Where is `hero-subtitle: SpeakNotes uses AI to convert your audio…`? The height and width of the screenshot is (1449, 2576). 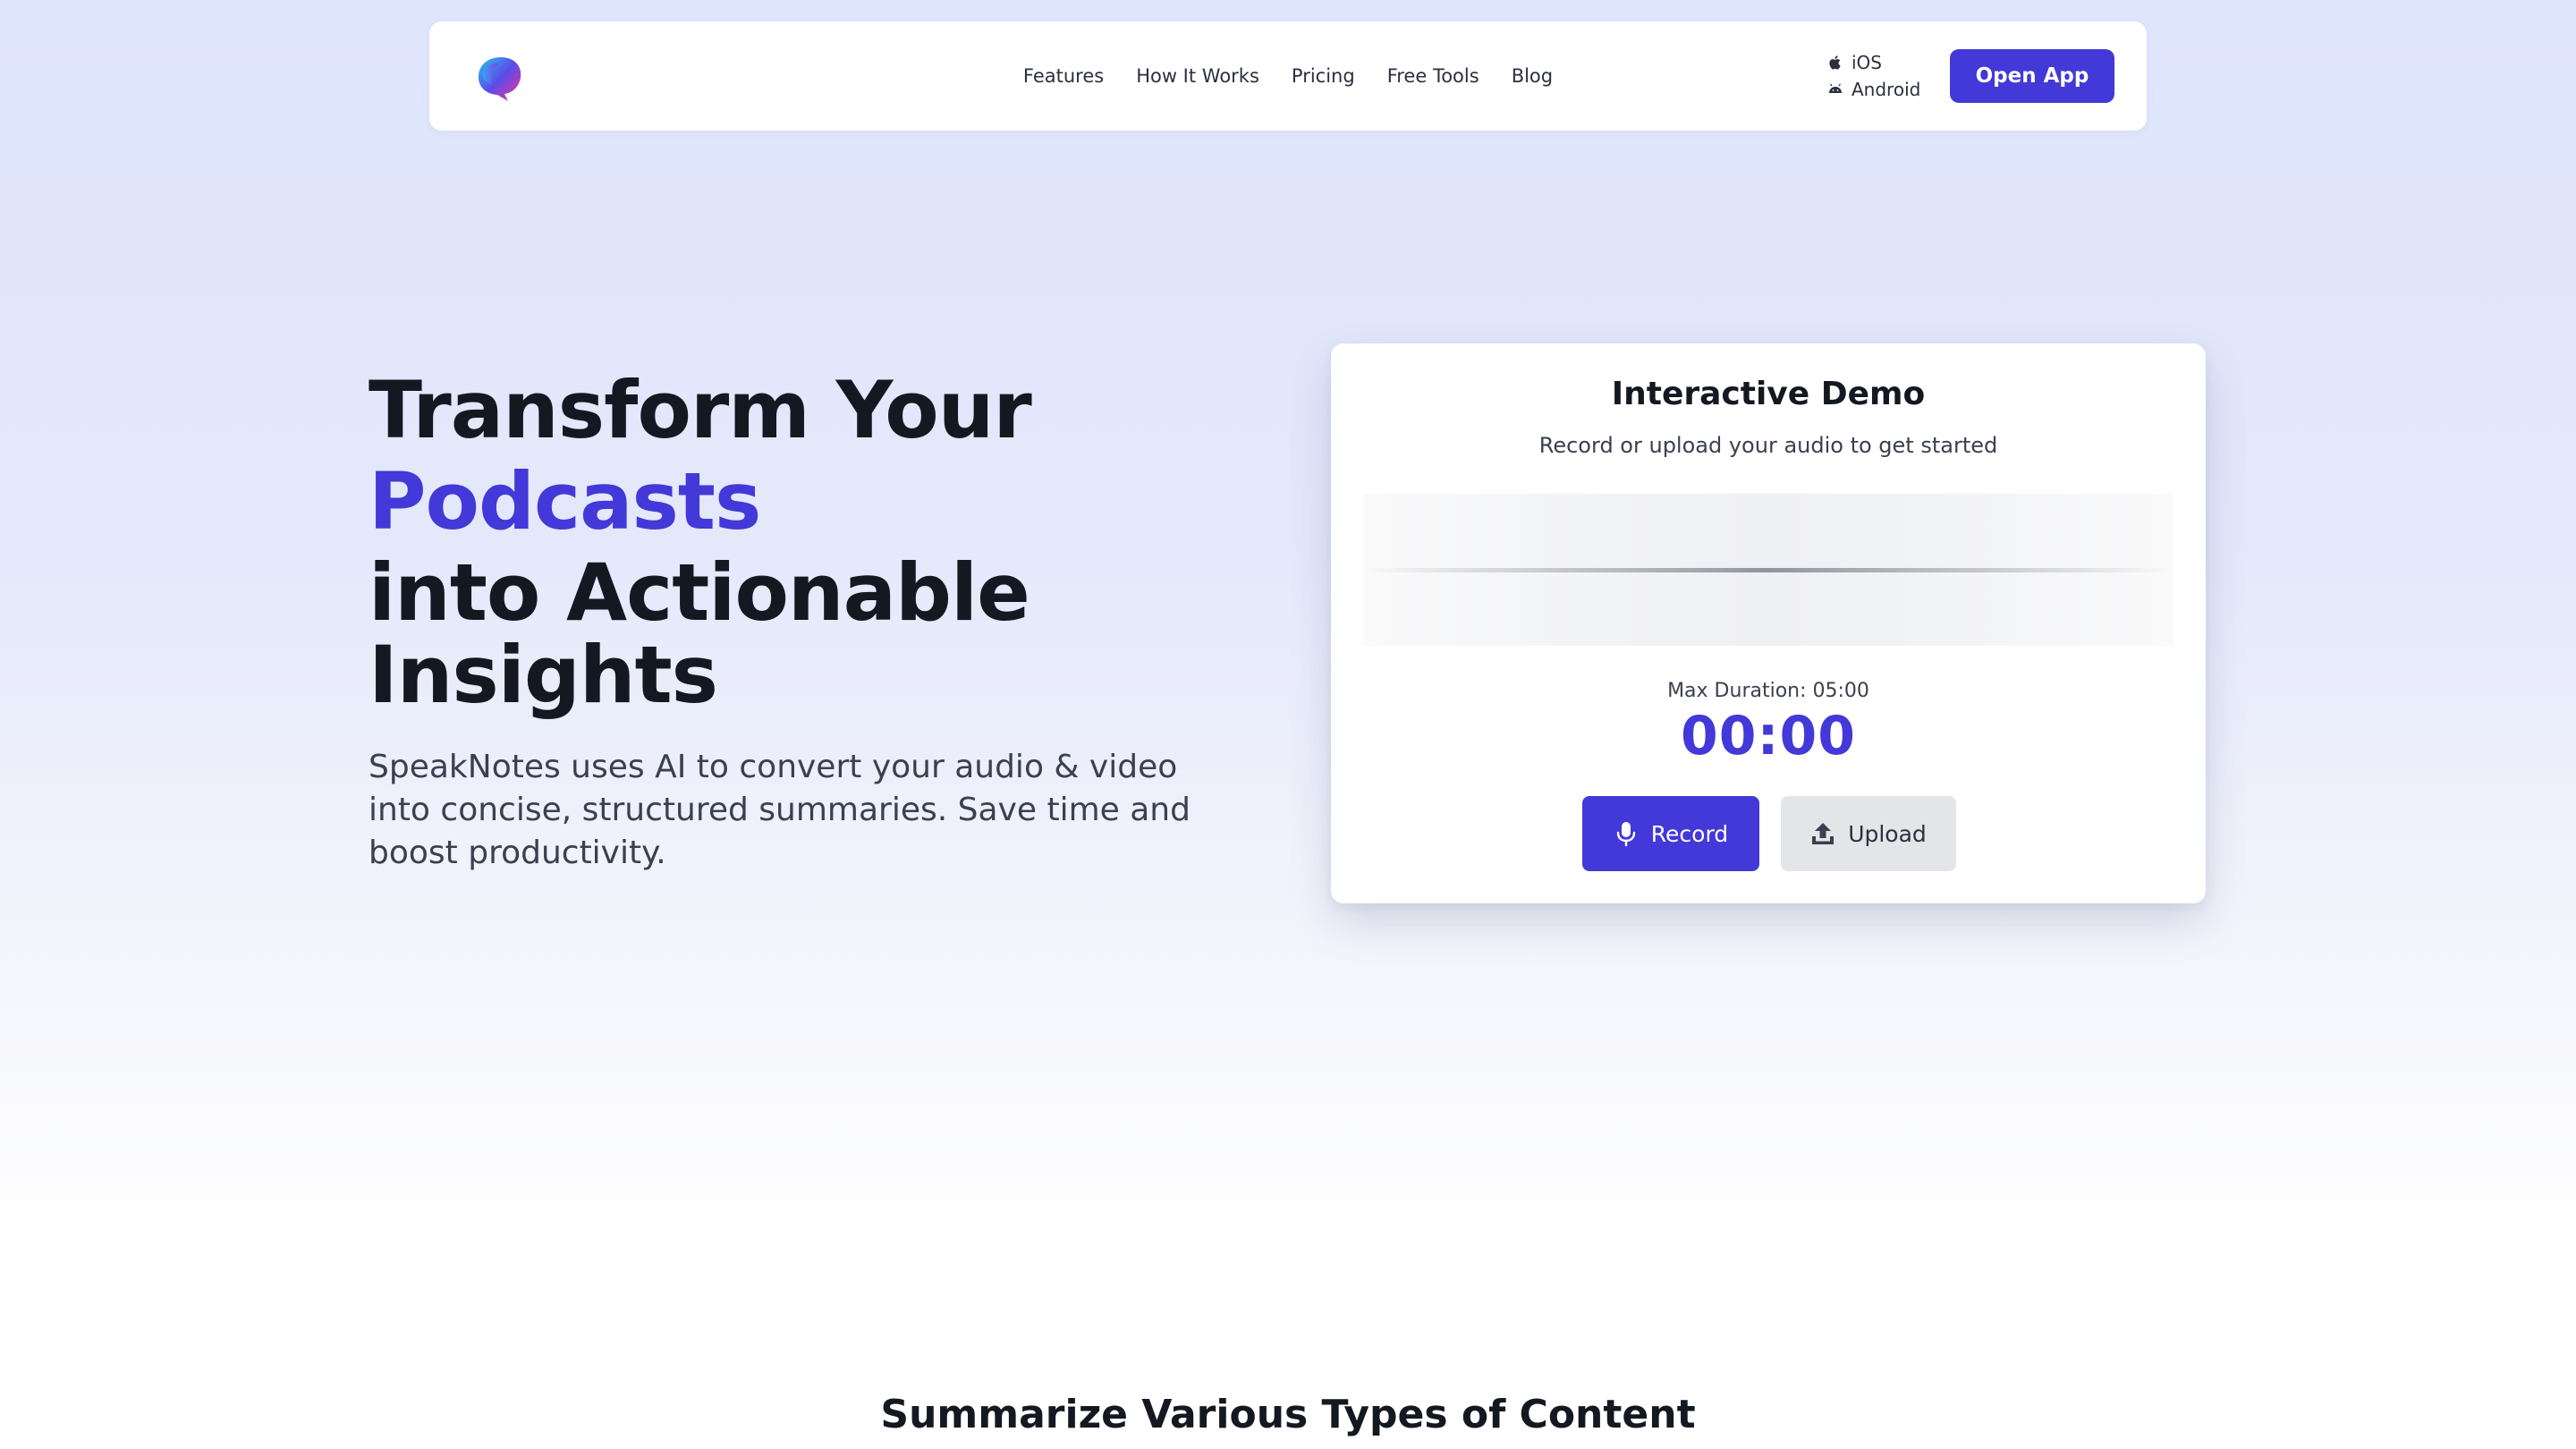
hero-subtitle: SpeakNotes uses AI to convert your audio… is located at coordinates (780, 810).